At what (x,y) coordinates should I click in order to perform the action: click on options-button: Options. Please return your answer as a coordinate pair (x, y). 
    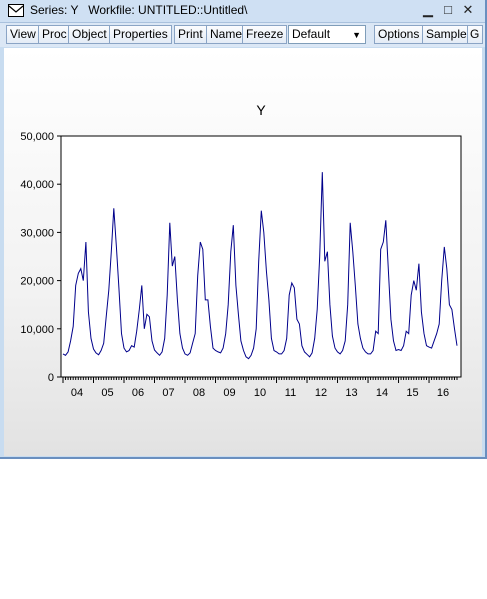
    Looking at the image, I should click on (399, 34).